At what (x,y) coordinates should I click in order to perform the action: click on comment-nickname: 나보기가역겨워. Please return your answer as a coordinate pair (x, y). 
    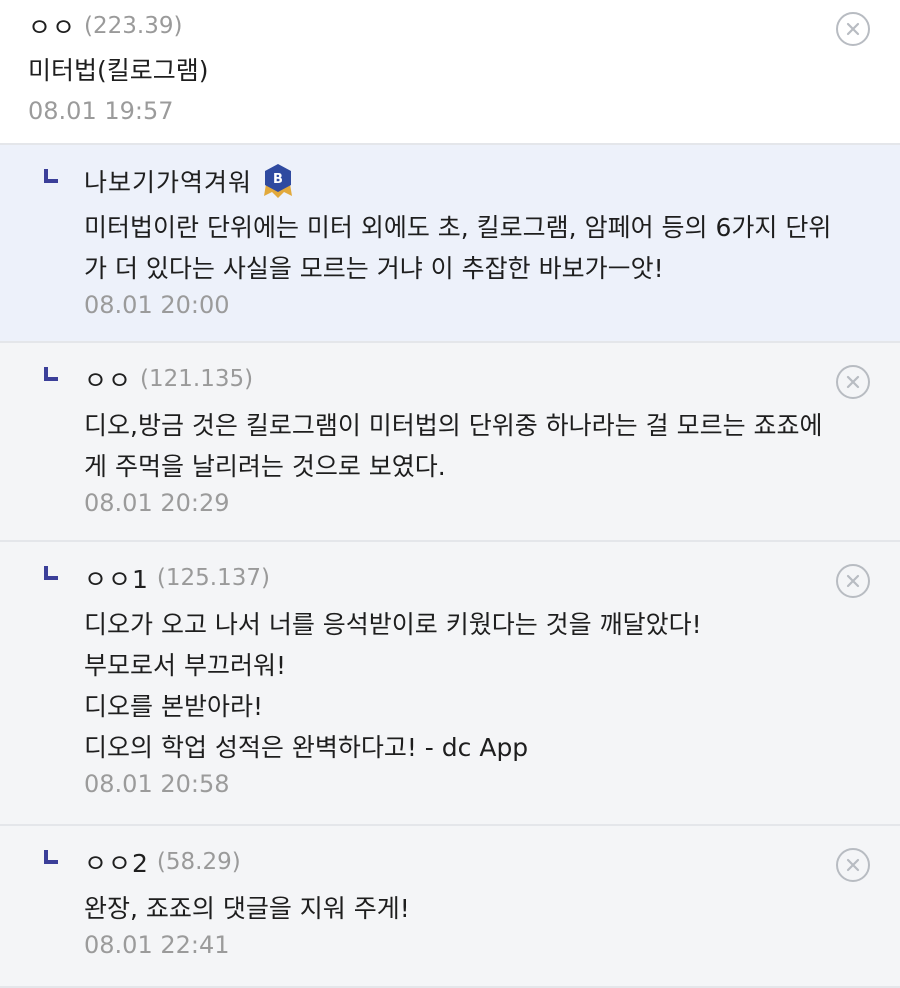
    Looking at the image, I should click on (168, 181).